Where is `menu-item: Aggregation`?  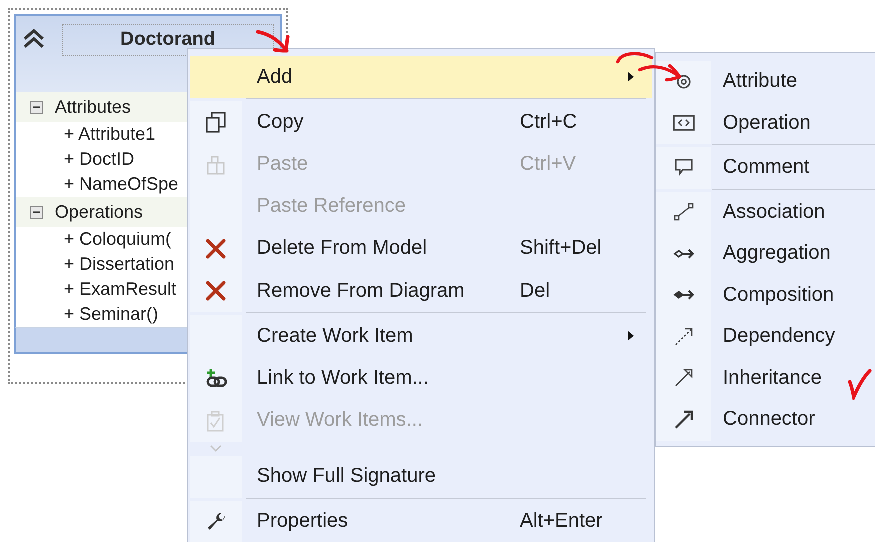 menu-item: Aggregation is located at coordinates (765, 253).